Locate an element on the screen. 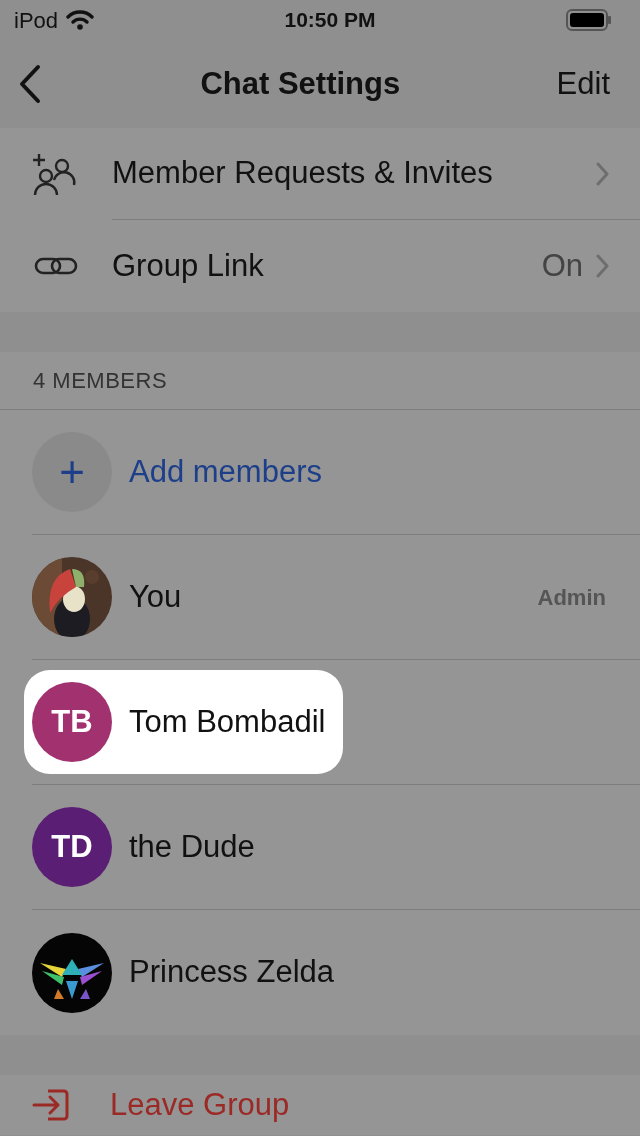 The image size is (640, 1136). carrier-name: iPod is located at coordinates (36, 20).